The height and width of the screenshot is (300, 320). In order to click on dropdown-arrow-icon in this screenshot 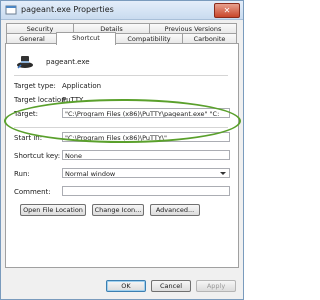, I will do `click(223, 173)`.